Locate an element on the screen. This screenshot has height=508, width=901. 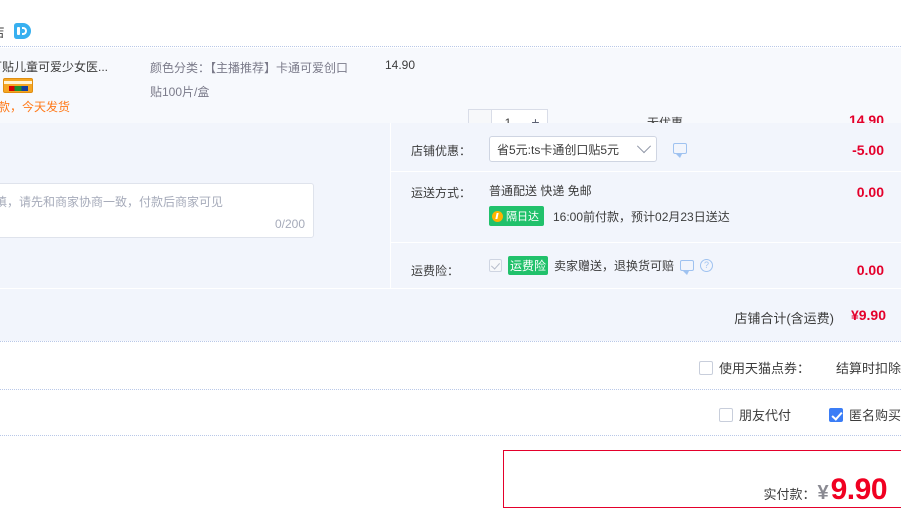
shipping-insurance-row: 运费险： 运费险 卖家赠送，退换货可赔 ? 0.00 is located at coordinates (646, 265).